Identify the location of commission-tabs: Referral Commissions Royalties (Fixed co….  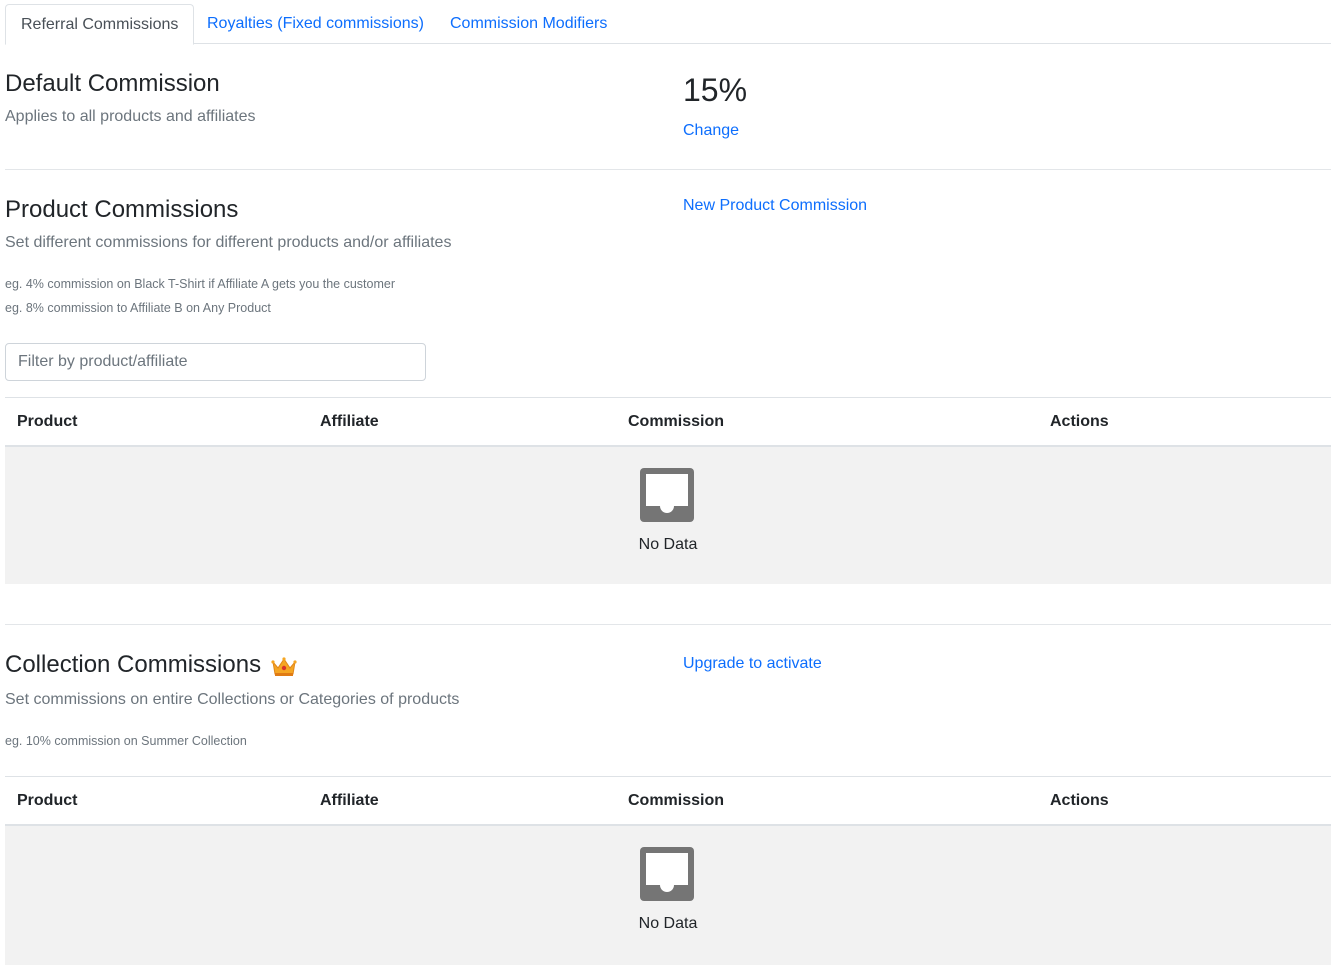
(668, 24).